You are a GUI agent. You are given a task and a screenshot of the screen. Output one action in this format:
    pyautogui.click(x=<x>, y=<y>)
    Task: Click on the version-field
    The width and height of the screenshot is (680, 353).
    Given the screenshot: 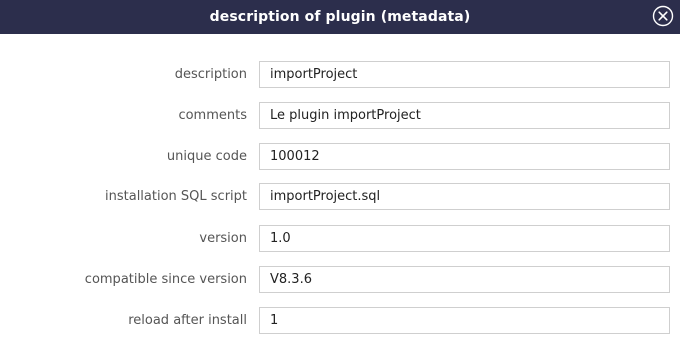 What is the action you would take?
    pyautogui.click(x=464, y=238)
    